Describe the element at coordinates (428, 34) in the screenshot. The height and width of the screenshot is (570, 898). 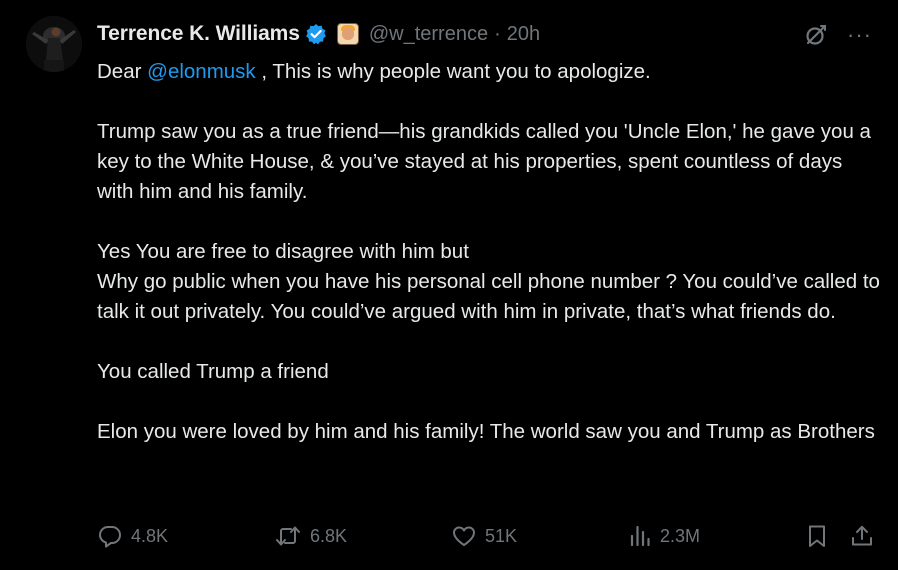
I see `author-handle: @w_terrence` at that location.